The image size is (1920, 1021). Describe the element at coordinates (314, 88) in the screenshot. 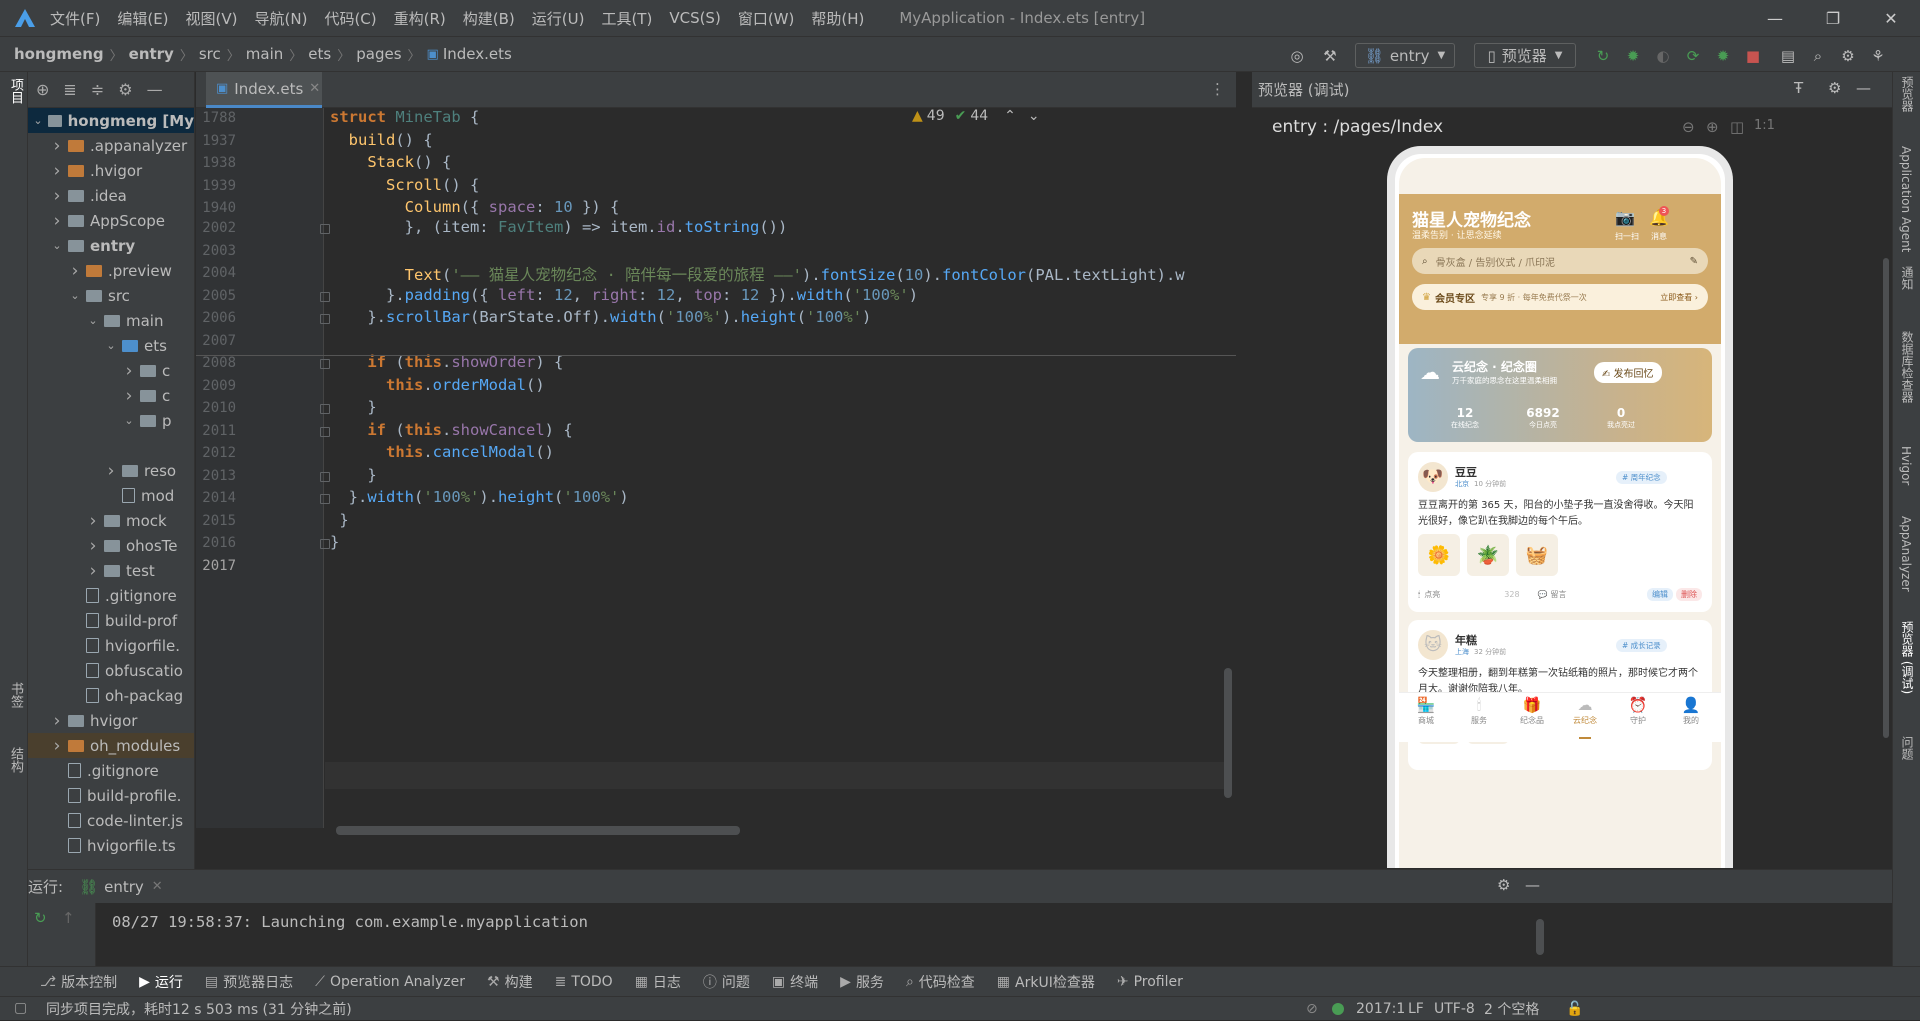

I see `close-tab-icon: ✕` at that location.